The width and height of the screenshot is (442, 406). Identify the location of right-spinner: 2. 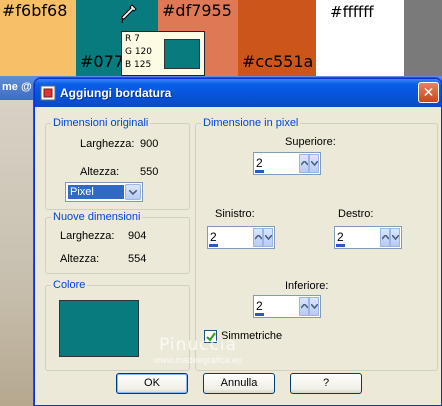
(368, 237).